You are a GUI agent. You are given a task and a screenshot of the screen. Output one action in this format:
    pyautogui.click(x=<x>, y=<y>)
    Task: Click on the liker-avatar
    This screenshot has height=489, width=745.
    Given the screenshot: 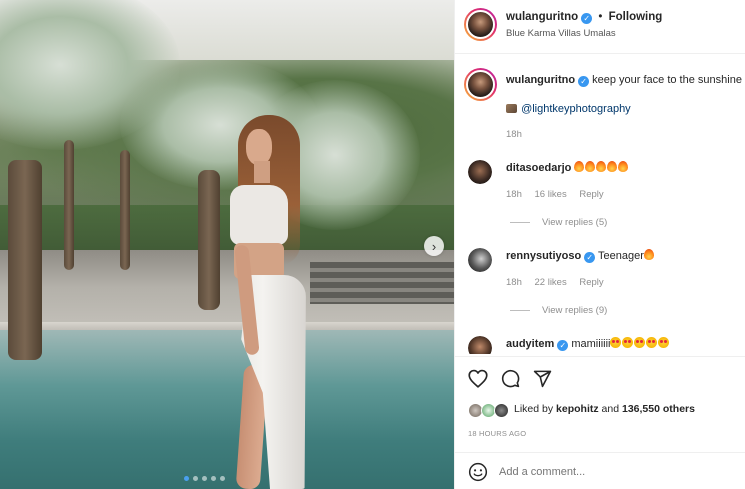 What is the action you would take?
    pyautogui.click(x=501, y=410)
    